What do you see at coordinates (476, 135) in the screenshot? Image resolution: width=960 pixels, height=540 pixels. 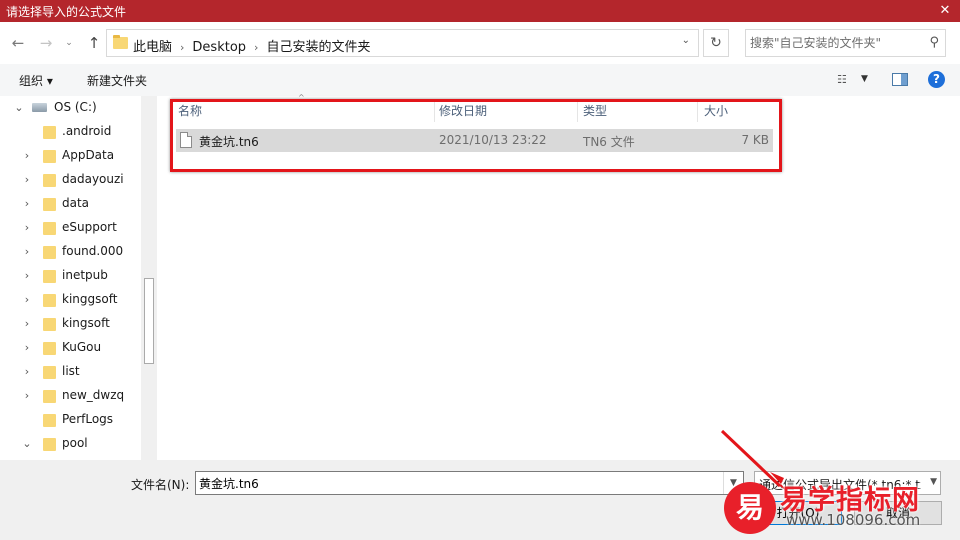 I see `highlight-box` at bounding box center [476, 135].